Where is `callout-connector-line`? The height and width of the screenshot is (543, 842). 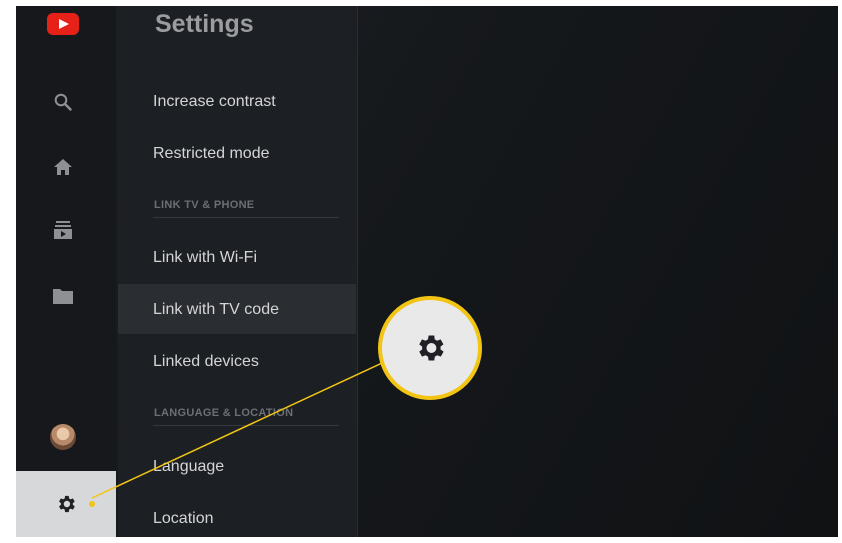 callout-connector-line is located at coordinates (237, 430).